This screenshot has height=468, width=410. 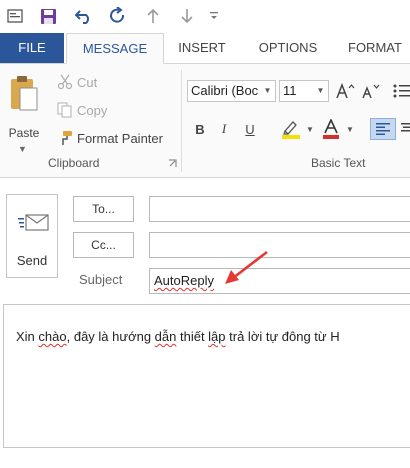 What do you see at coordinates (217, 336) in the screenshot?
I see `body-text-part-misspelled: lập` at bounding box center [217, 336].